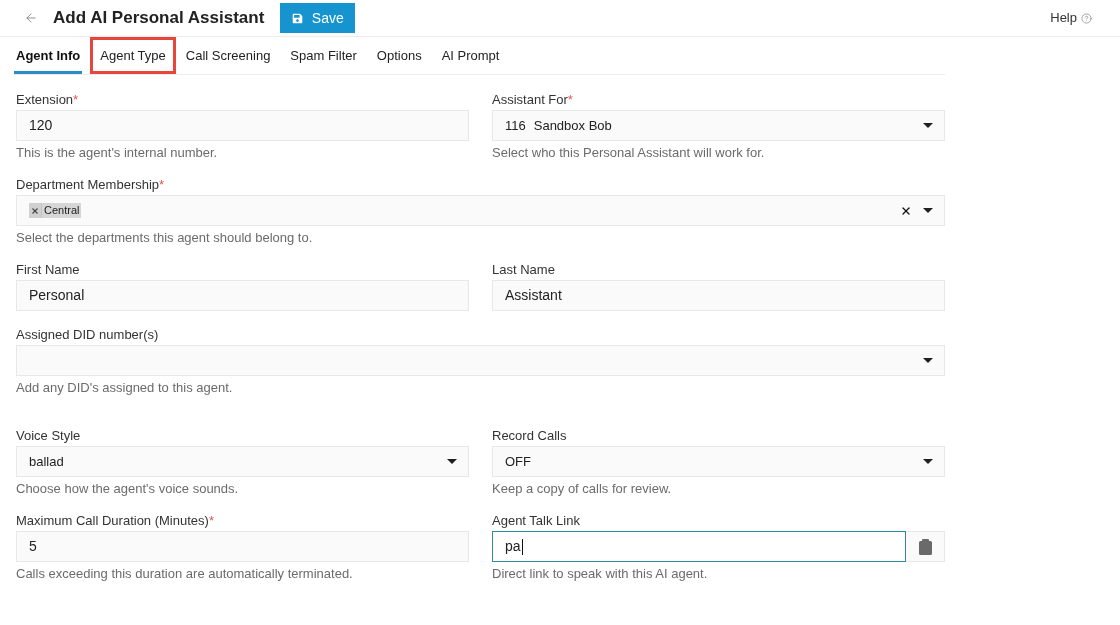  What do you see at coordinates (242, 546) in the screenshot?
I see `input-field: 5` at bounding box center [242, 546].